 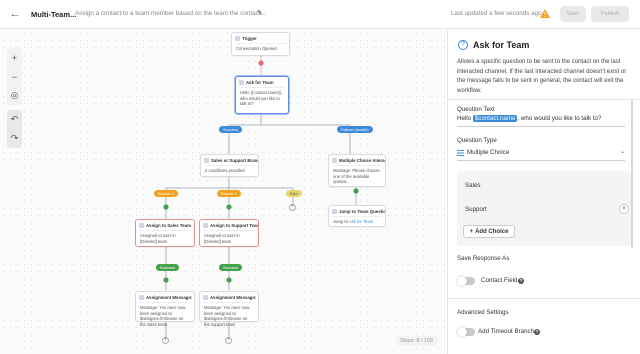 What do you see at coordinates (573, 14) in the screenshot?
I see `save-button: Save` at bounding box center [573, 14].